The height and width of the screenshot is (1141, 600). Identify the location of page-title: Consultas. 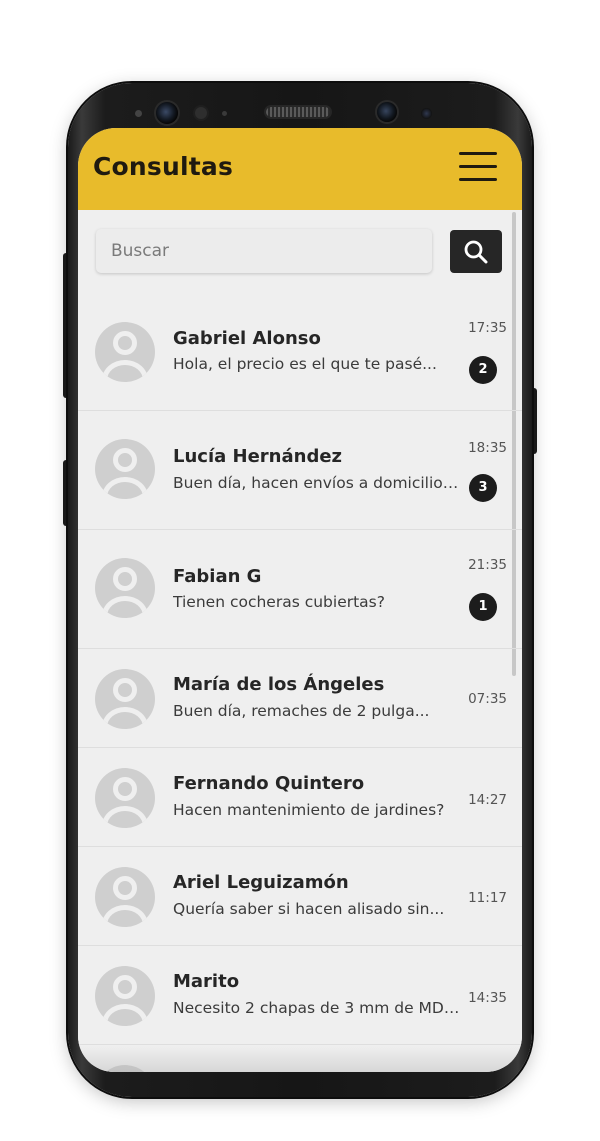
(163, 166).